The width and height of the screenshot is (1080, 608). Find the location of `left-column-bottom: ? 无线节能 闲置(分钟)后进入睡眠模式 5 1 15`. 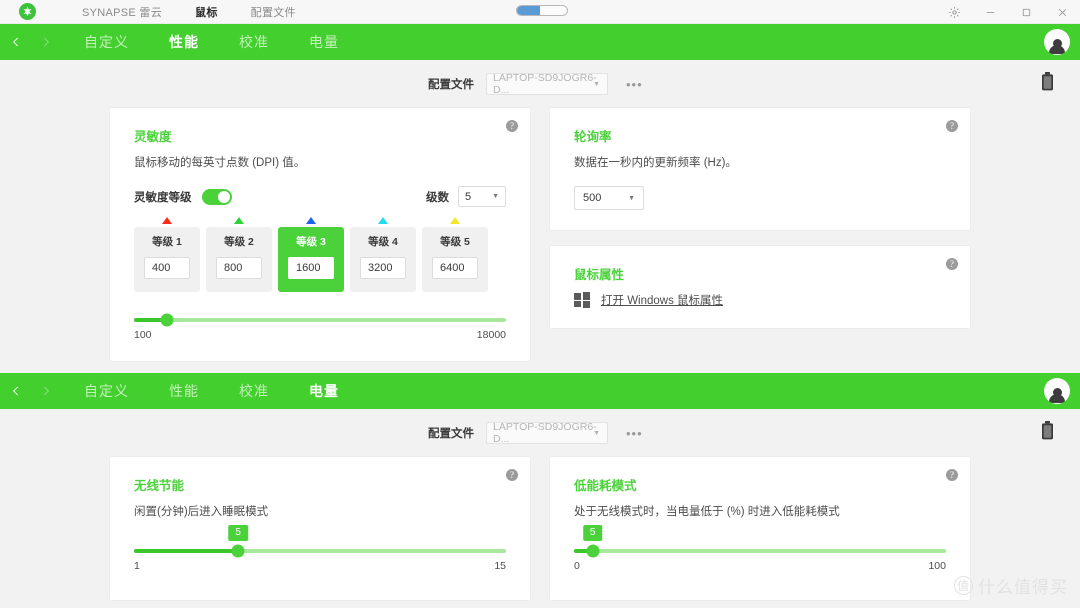

left-column-bottom: ? 无线节能 闲置(分钟)后进入睡眠模式 5 1 15 is located at coordinates (320, 528).